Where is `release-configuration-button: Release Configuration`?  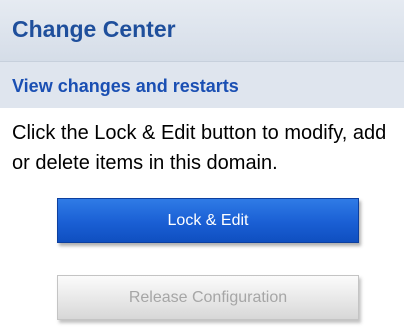 release-configuration-button: Release Configuration is located at coordinates (208, 297).